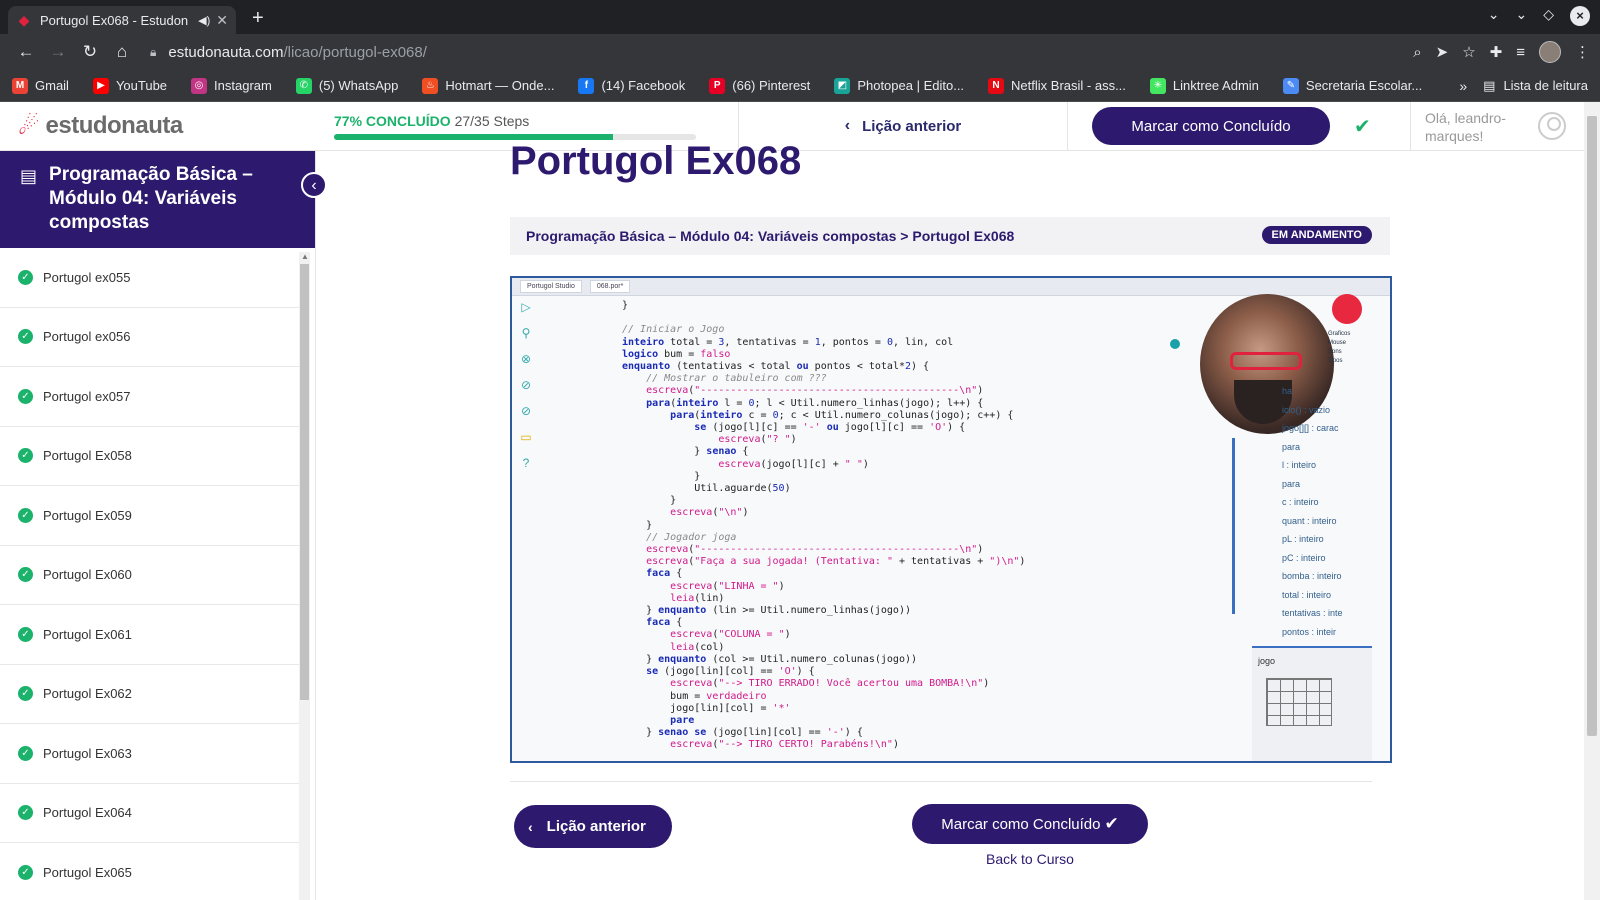 The width and height of the screenshot is (1600, 900). What do you see at coordinates (150, 871) in the screenshot?
I see `sidebar-lesson-item: ✓ Portugol Ex065` at bounding box center [150, 871].